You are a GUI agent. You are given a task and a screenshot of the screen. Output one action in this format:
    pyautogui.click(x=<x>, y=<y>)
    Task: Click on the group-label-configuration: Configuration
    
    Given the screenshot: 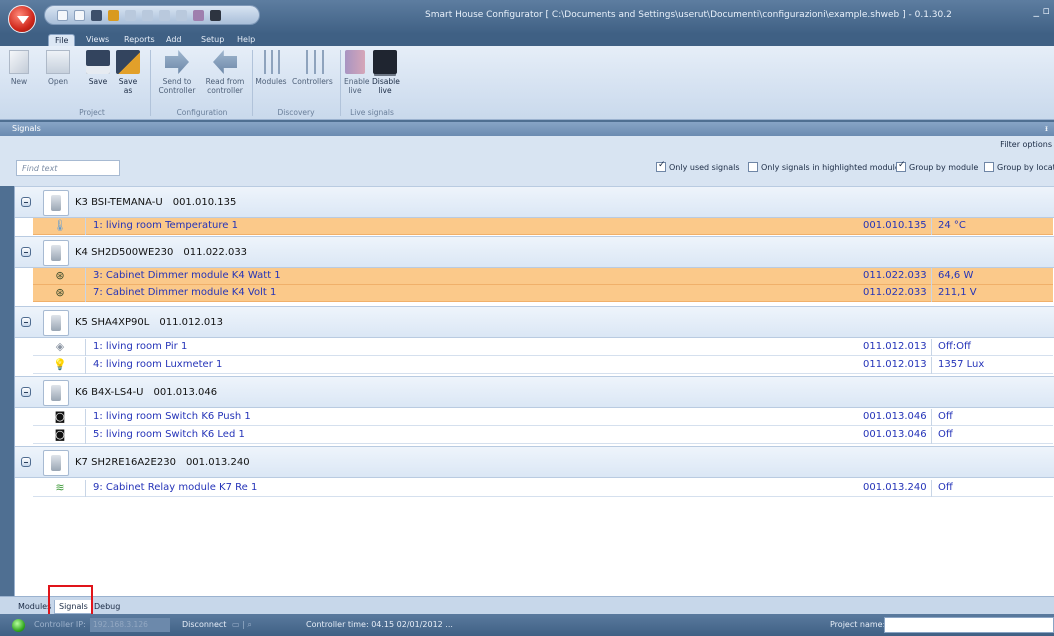 What is the action you would take?
    pyautogui.click(x=202, y=112)
    